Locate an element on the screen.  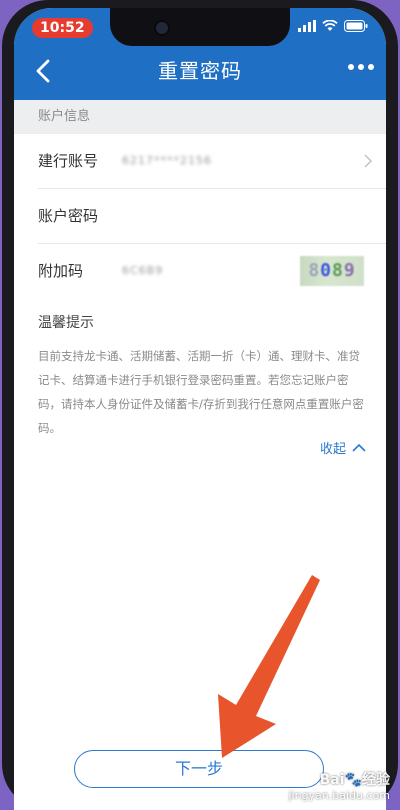
more-button is located at coordinates (361, 67).